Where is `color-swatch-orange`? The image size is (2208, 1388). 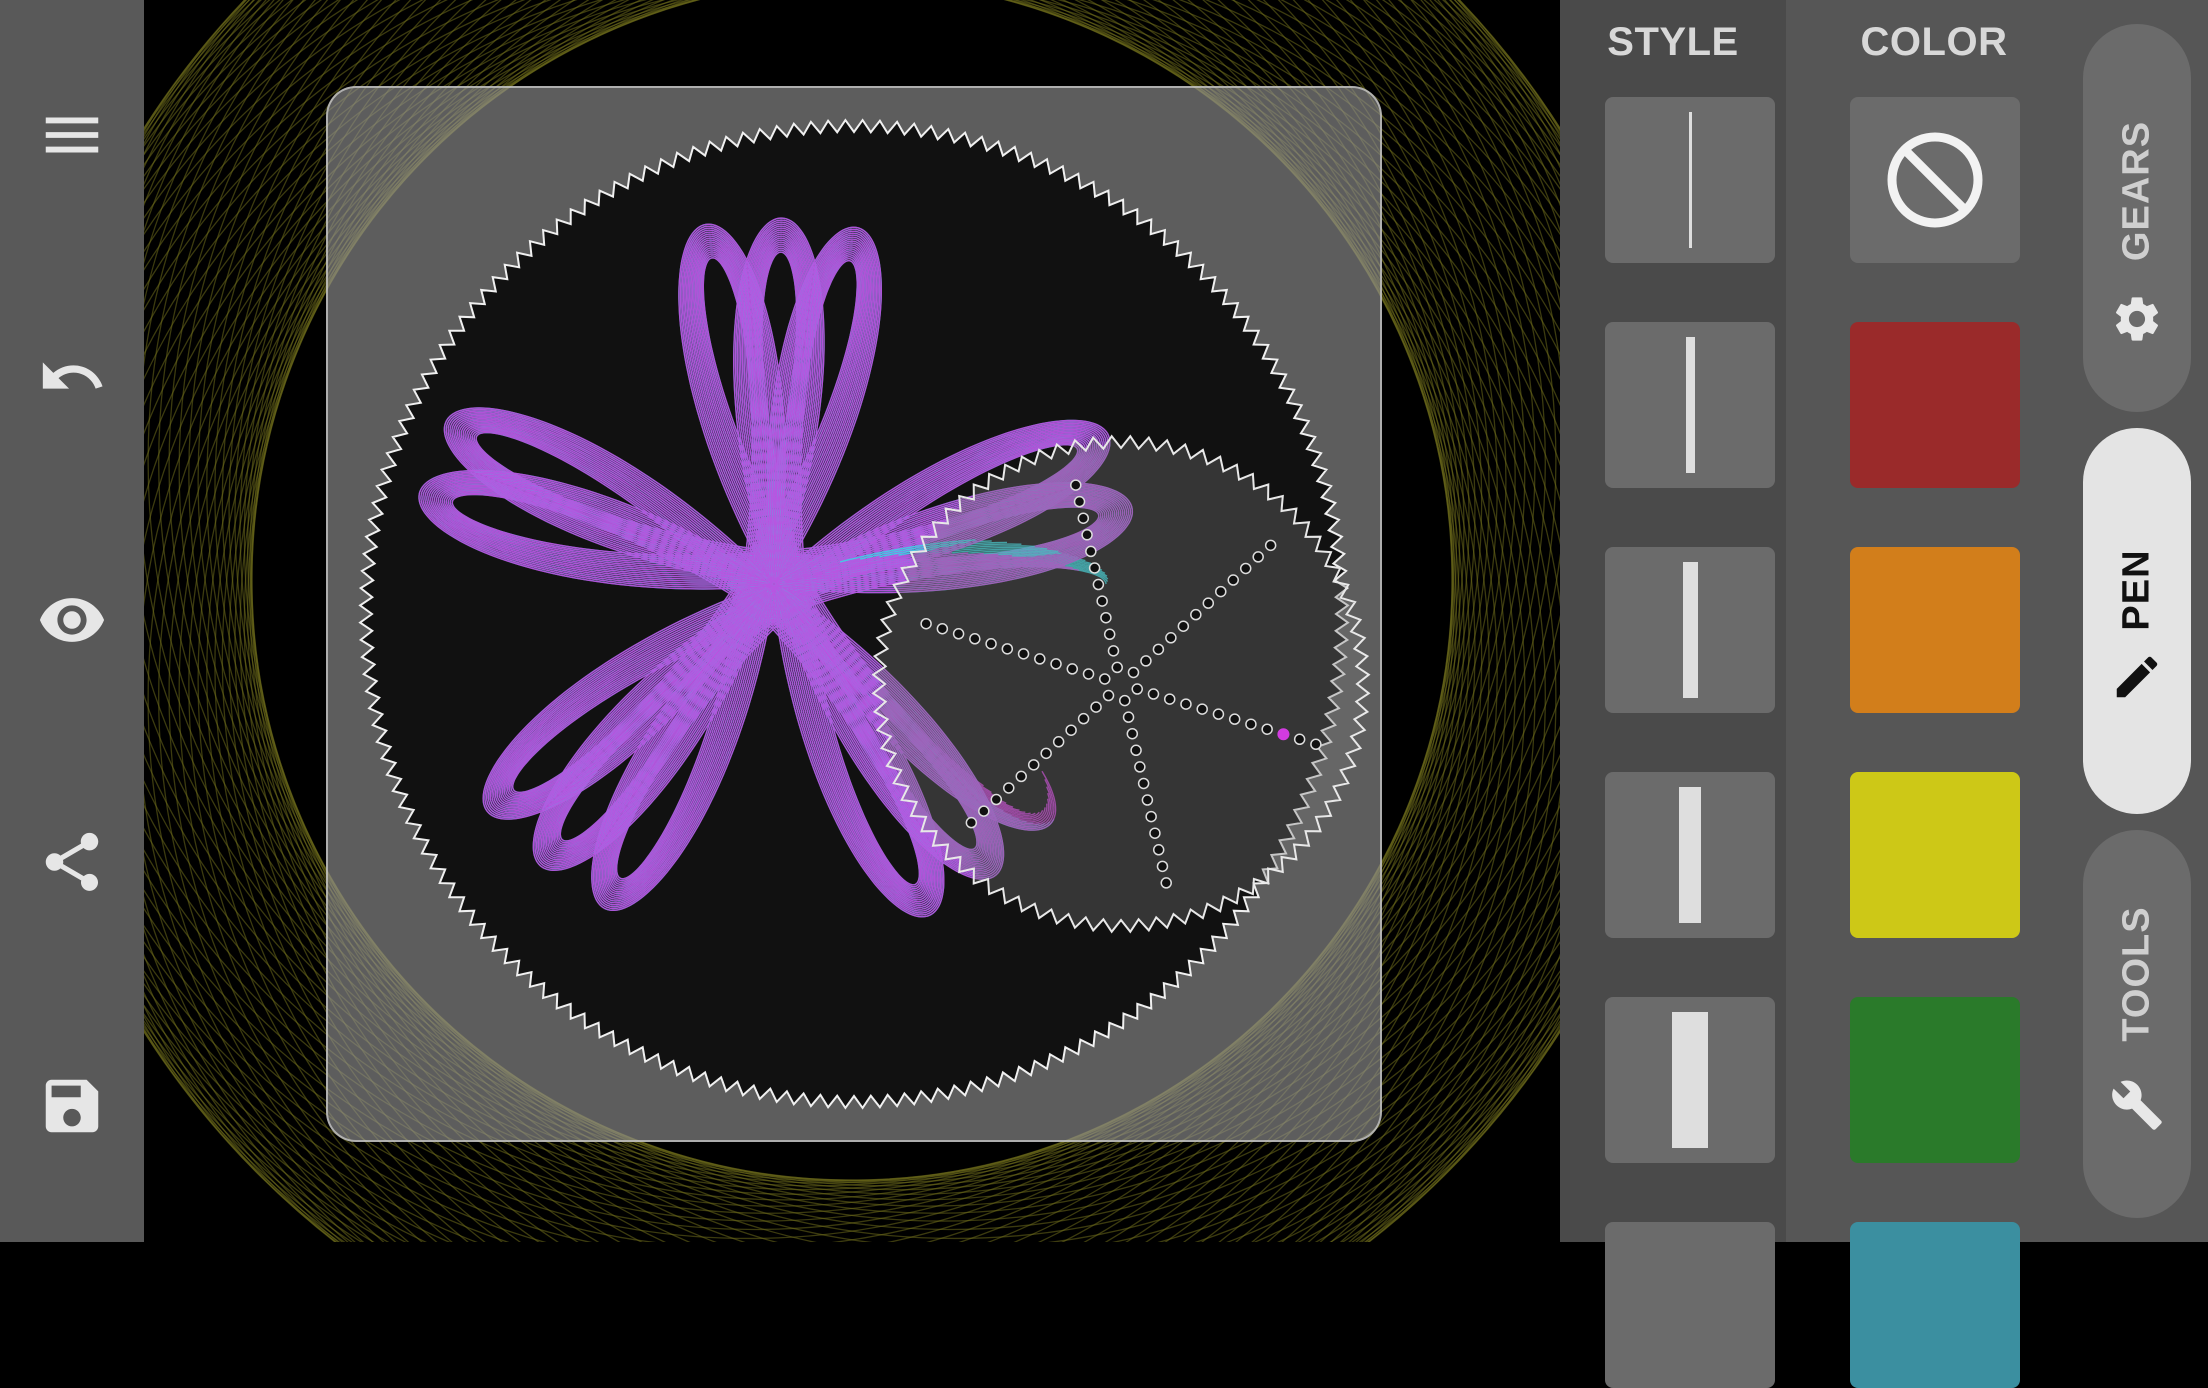 color-swatch-orange is located at coordinates (1935, 630).